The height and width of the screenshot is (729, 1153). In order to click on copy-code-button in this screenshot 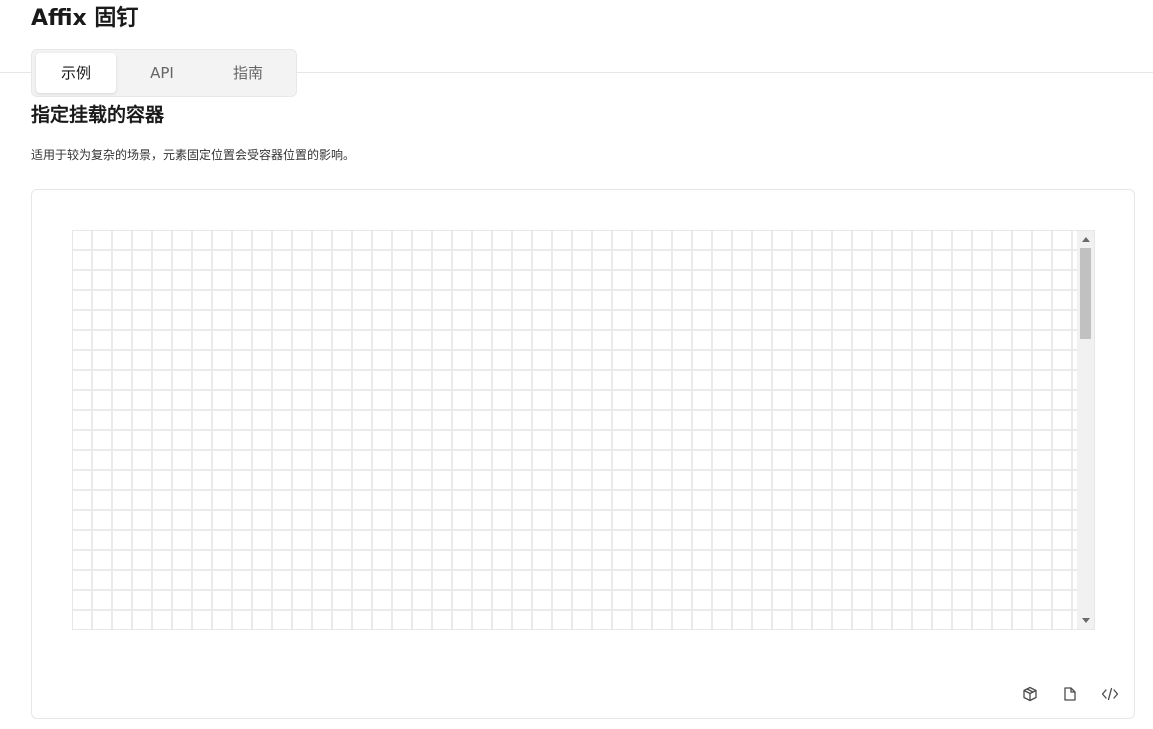, I will do `click(1070, 694)`.